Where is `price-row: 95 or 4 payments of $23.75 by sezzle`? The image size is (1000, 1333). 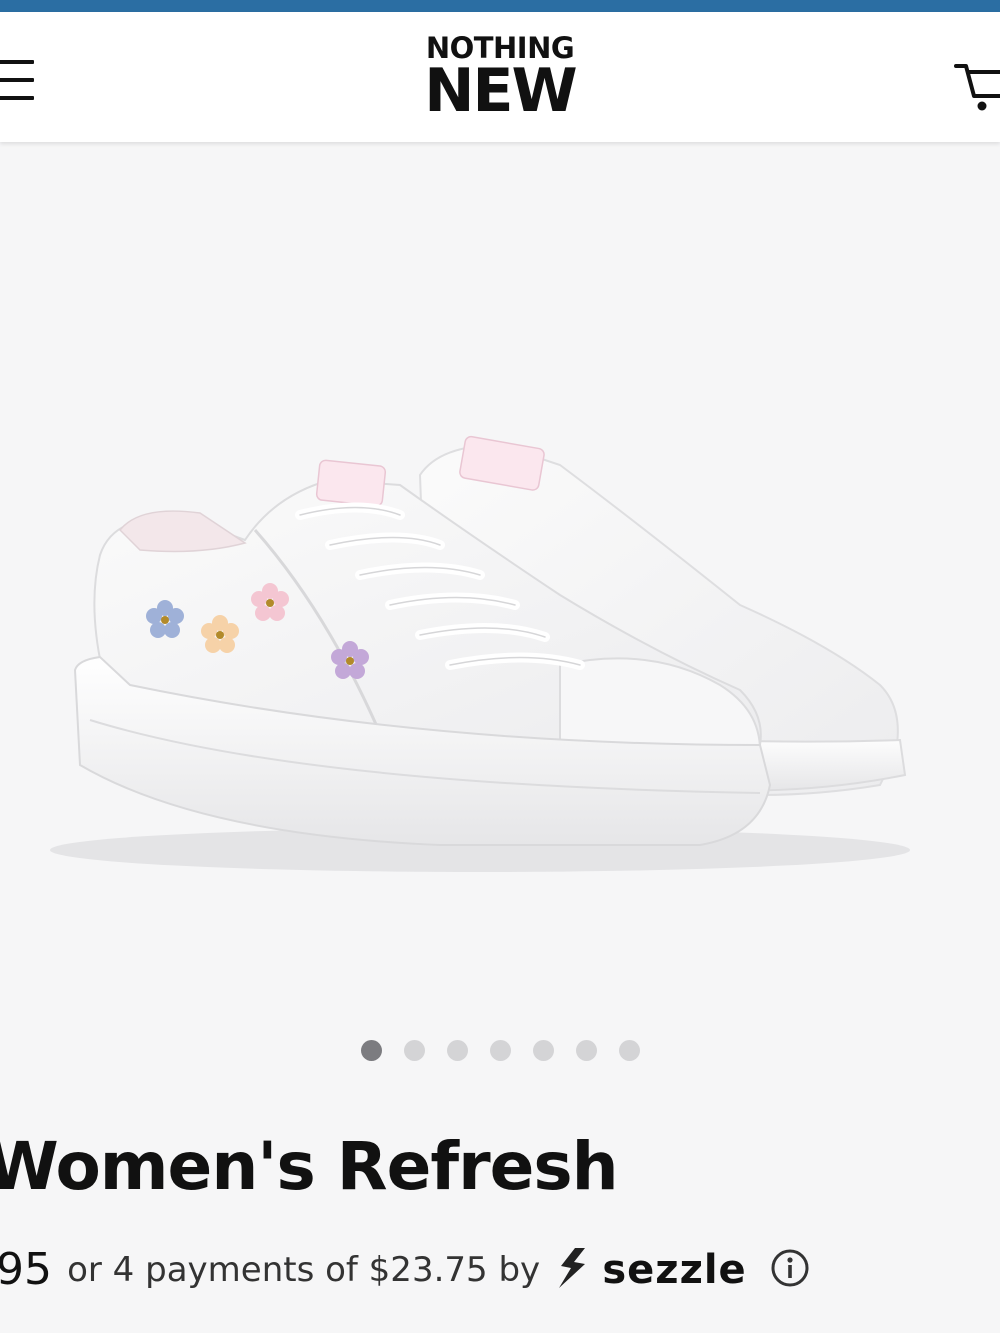
price-row: 95 or 4 payments of $23.75 by sezzle is located at coordinates (405, 1274).